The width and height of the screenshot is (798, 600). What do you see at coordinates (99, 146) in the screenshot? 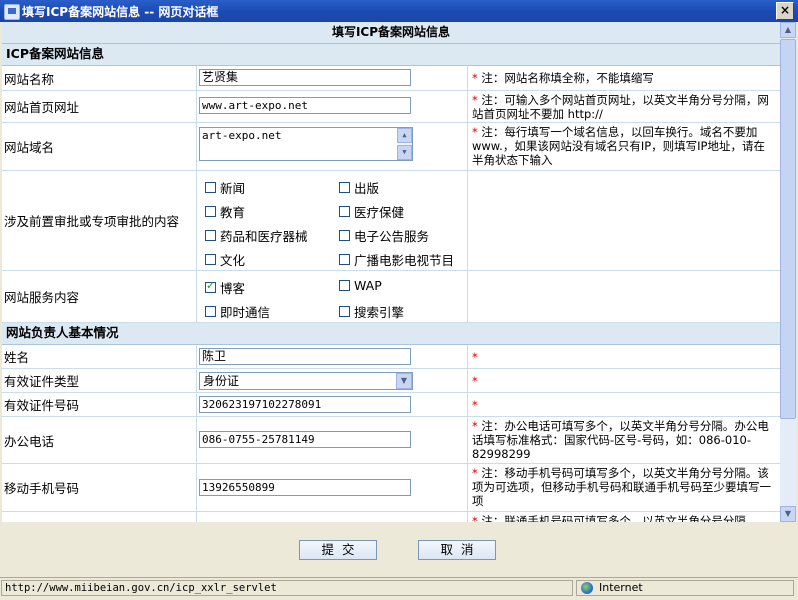
I see `site-domain-label: 网站域名` at bounding box center [99, 146].